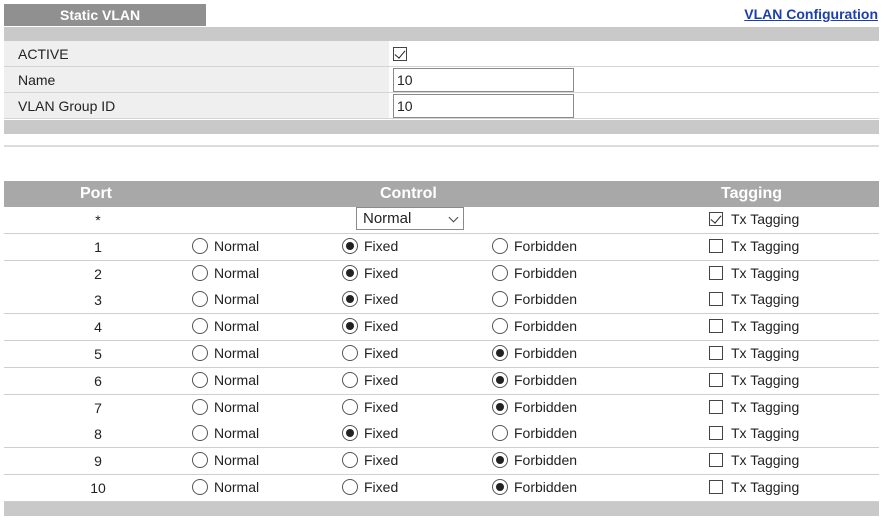  Describe the element at coordinates (483, 105) in the screenshot. I see `vlan-group-id-input: 10` at that location.